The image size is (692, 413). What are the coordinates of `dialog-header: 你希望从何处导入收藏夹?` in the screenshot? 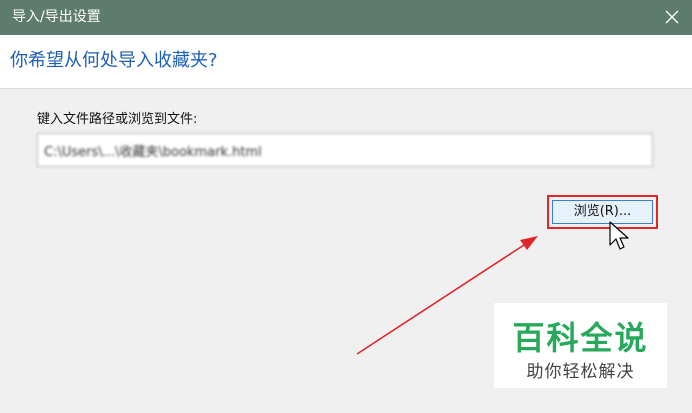 It's located at (346, 62).